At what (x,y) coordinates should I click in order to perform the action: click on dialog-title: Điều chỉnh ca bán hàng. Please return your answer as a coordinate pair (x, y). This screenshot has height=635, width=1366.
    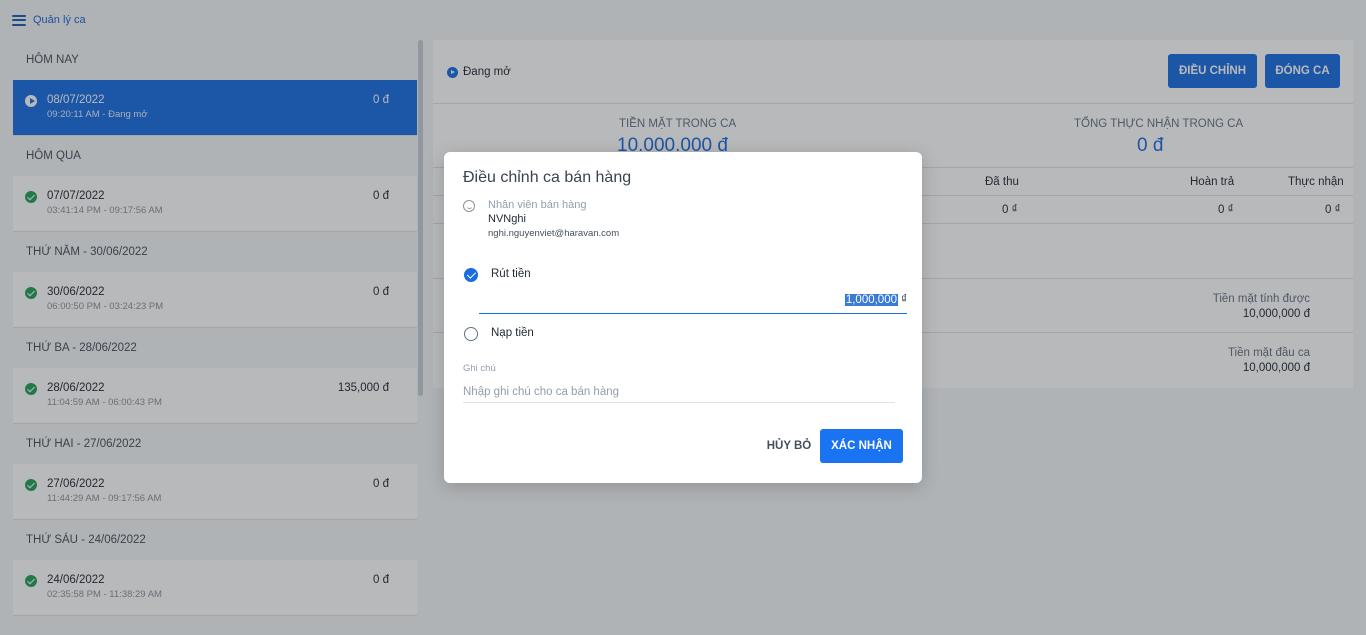
    Looking at the image, I should click on (547, 177).